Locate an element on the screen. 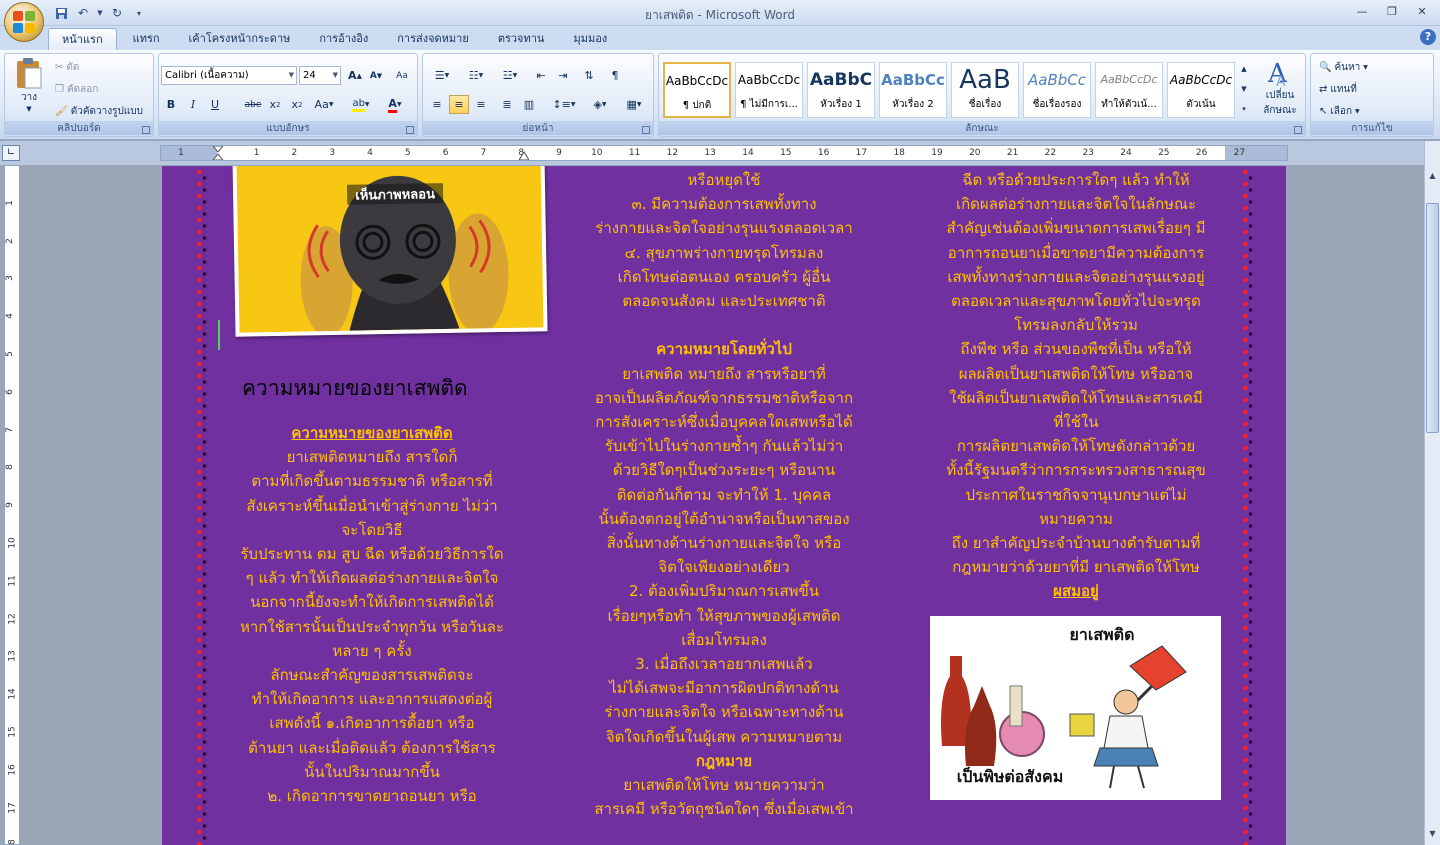  align-center-button: ≡ is located at coordinates (459, 104).